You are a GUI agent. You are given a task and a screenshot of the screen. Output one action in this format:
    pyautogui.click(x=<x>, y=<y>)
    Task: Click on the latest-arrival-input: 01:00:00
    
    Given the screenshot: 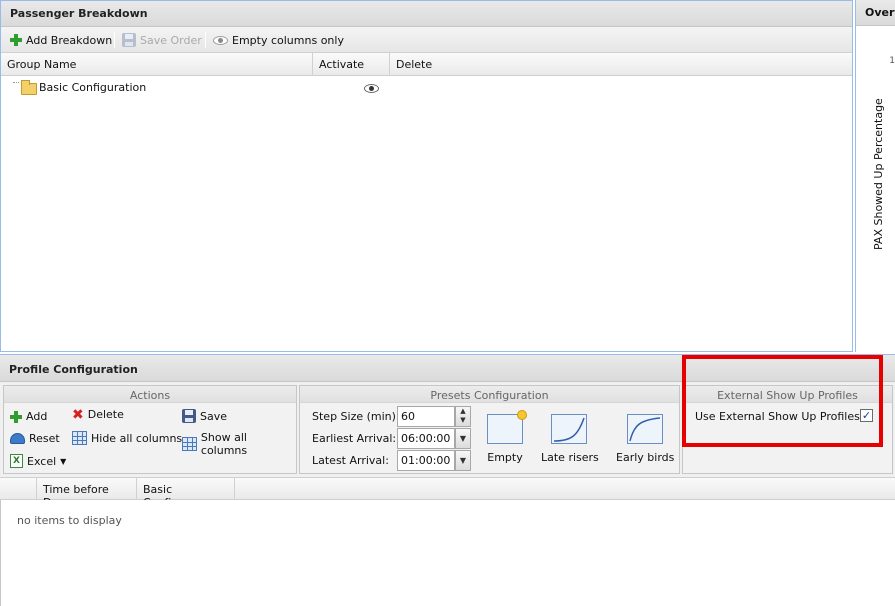 What is the action you would take?
    pyautogui.click(x=426, y=460)
    